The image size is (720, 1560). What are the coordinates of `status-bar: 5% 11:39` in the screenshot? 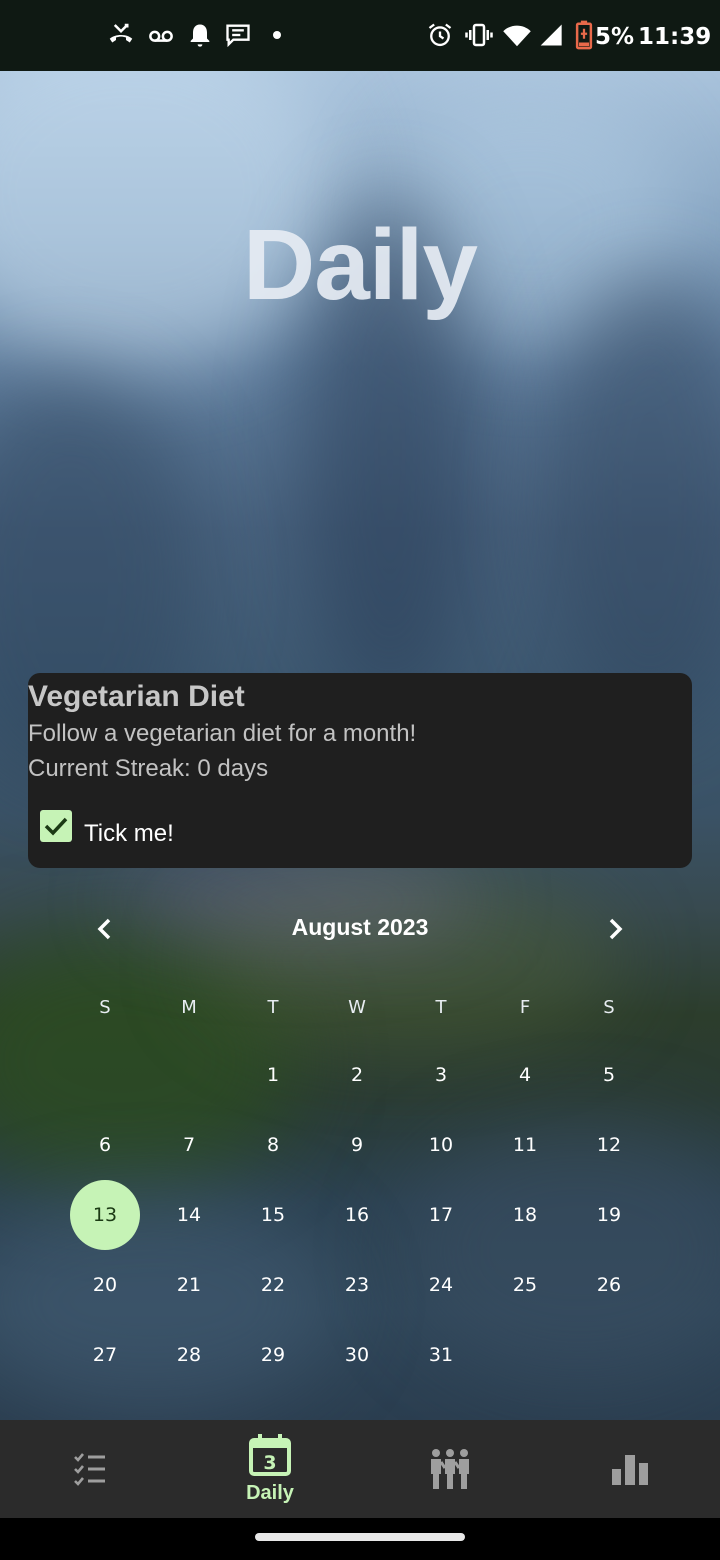 It's located at (360, 35).